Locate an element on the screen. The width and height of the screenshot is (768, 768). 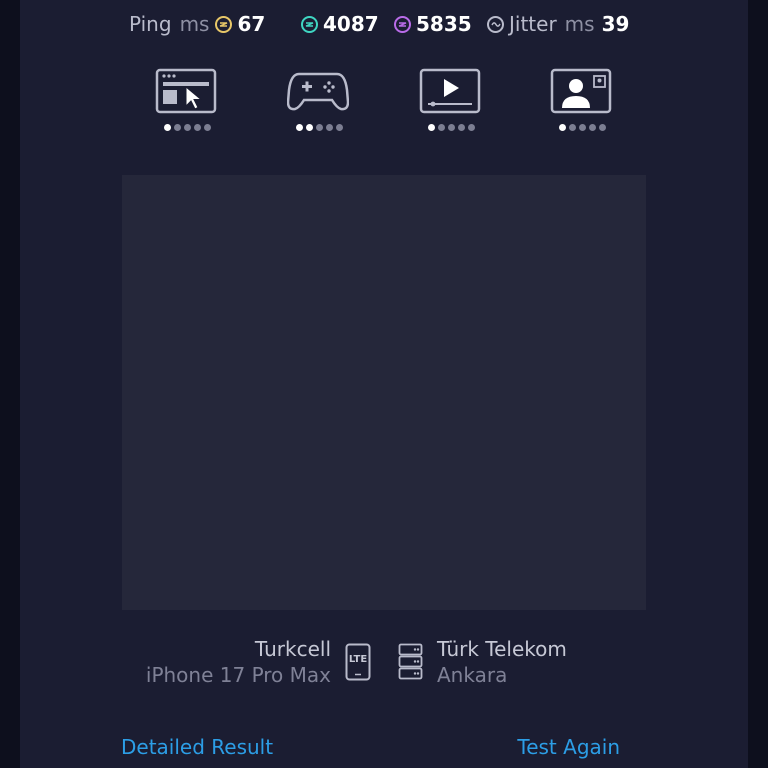
download-icon is located at coordinates (309, 24).